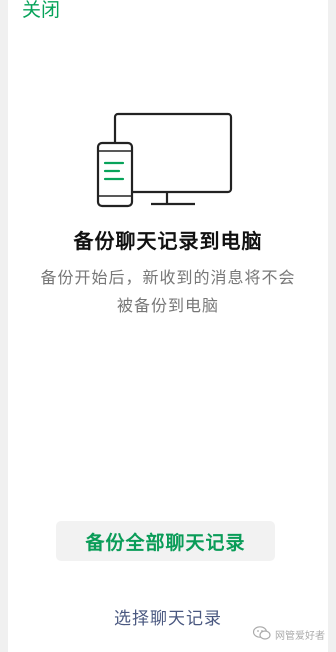 Image resolution: width=336 pixels, height=652 pixels. I want to click on close-button: 关闭, so click(41, 11).